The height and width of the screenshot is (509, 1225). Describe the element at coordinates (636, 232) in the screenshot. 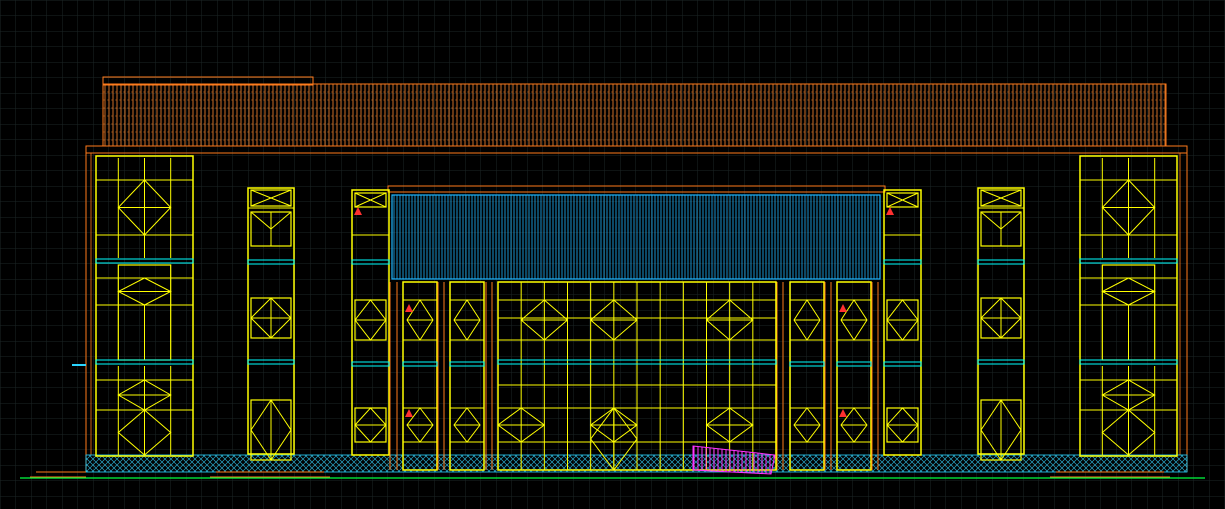

I see `entrance-canopy` at that location.